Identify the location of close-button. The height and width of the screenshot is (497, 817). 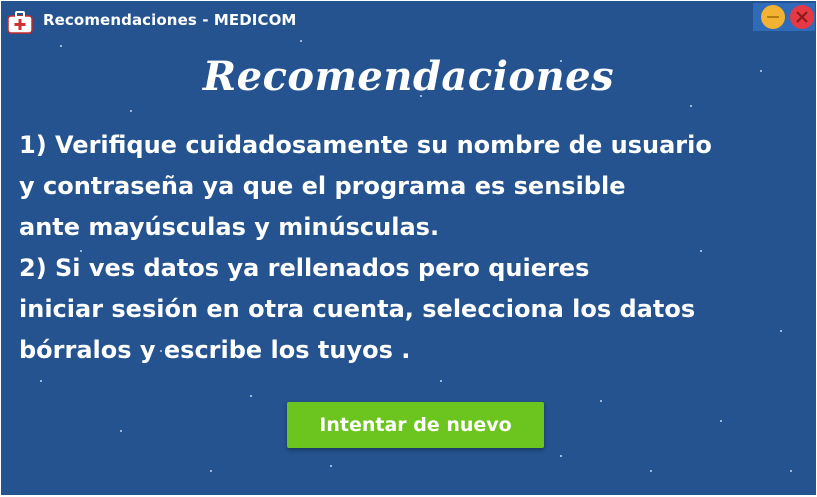
(802, 17).